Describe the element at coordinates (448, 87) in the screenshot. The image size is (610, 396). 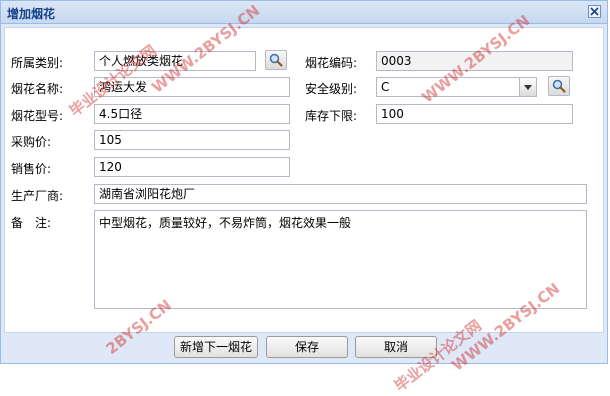
I see `security-level-select: C` at that location.